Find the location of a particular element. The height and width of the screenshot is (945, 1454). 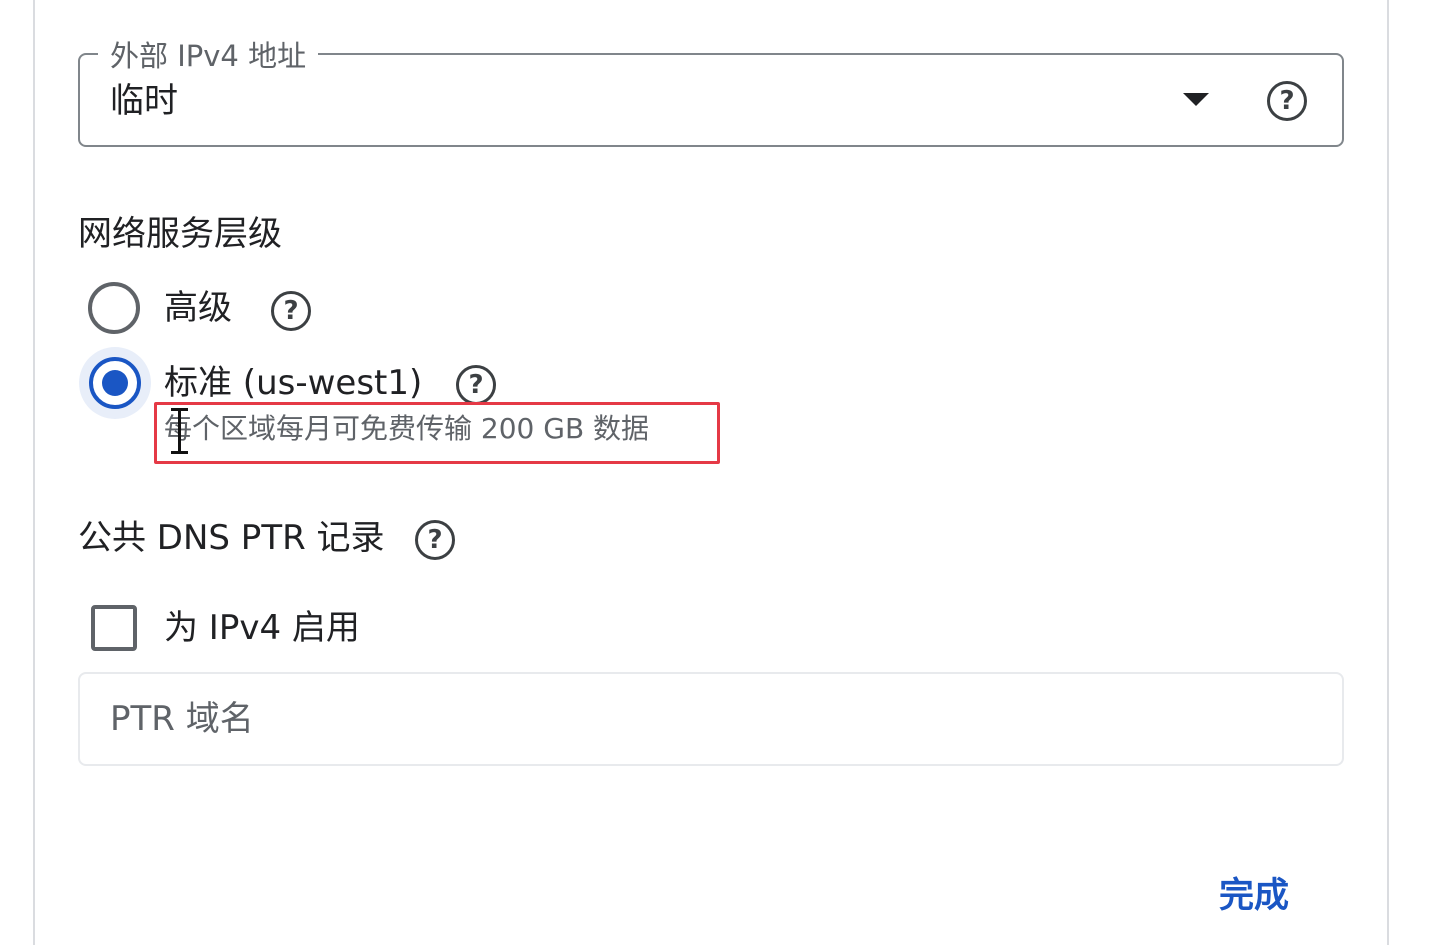

dropdown-arrow-icon is located at coordinates (1196, 99).